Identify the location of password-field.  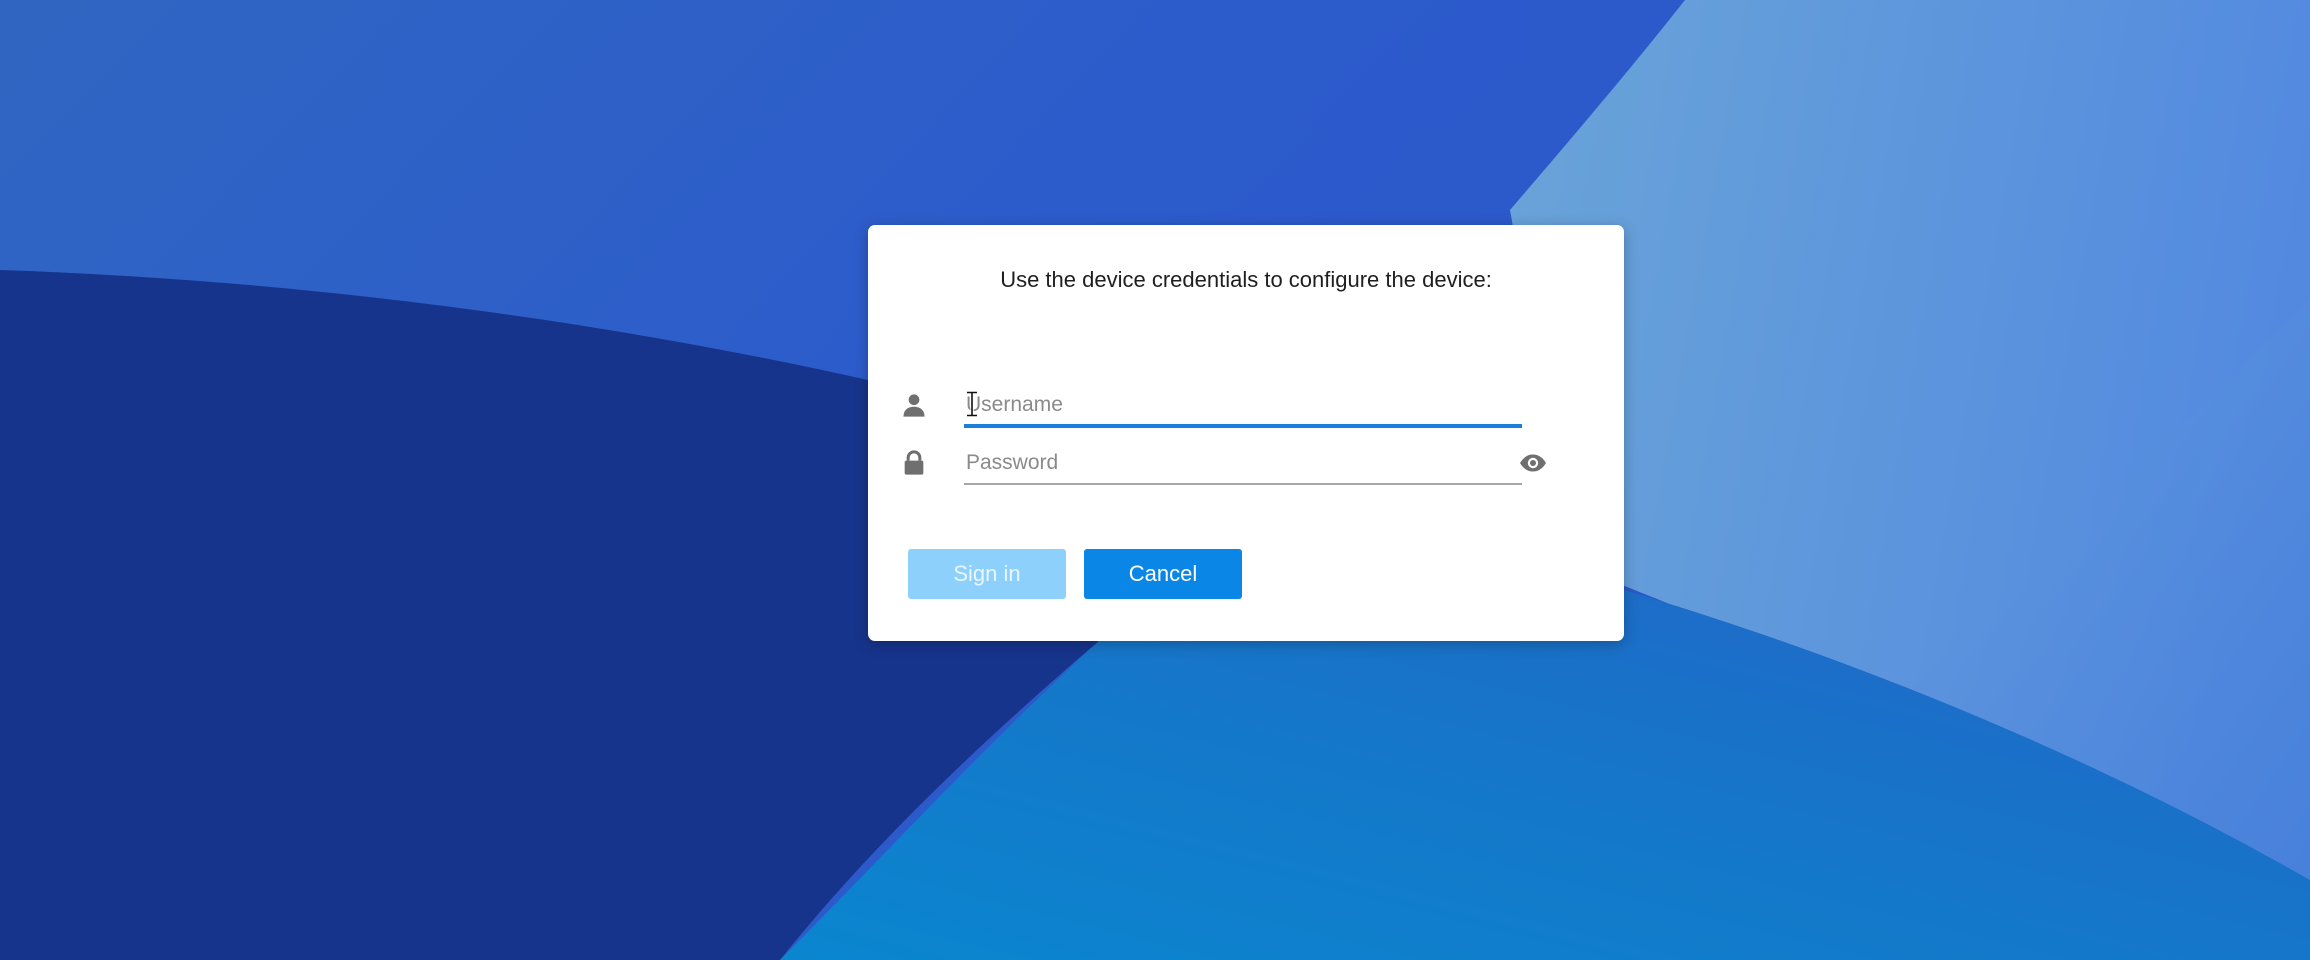
(1223, 466).